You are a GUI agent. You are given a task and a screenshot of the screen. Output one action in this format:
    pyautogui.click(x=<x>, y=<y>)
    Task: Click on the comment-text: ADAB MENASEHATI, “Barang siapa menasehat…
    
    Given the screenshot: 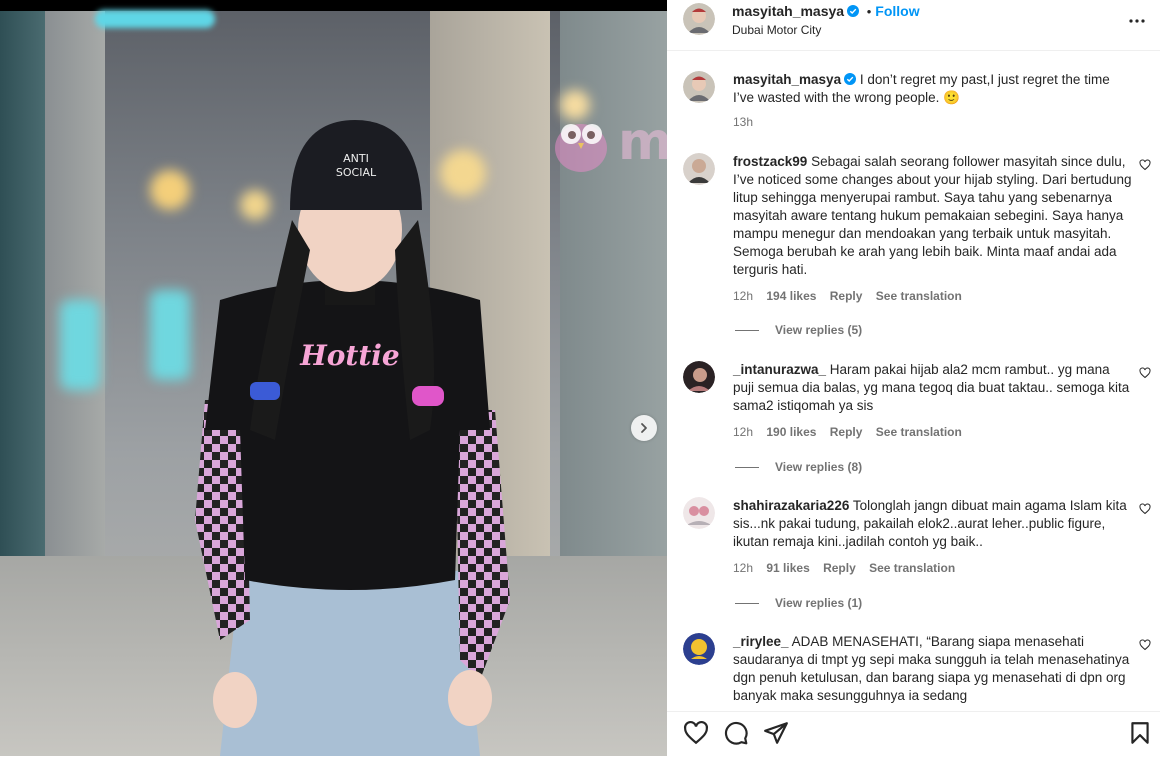 What is the action you would take?
    pyautogui.click(x=931, y=668)
    